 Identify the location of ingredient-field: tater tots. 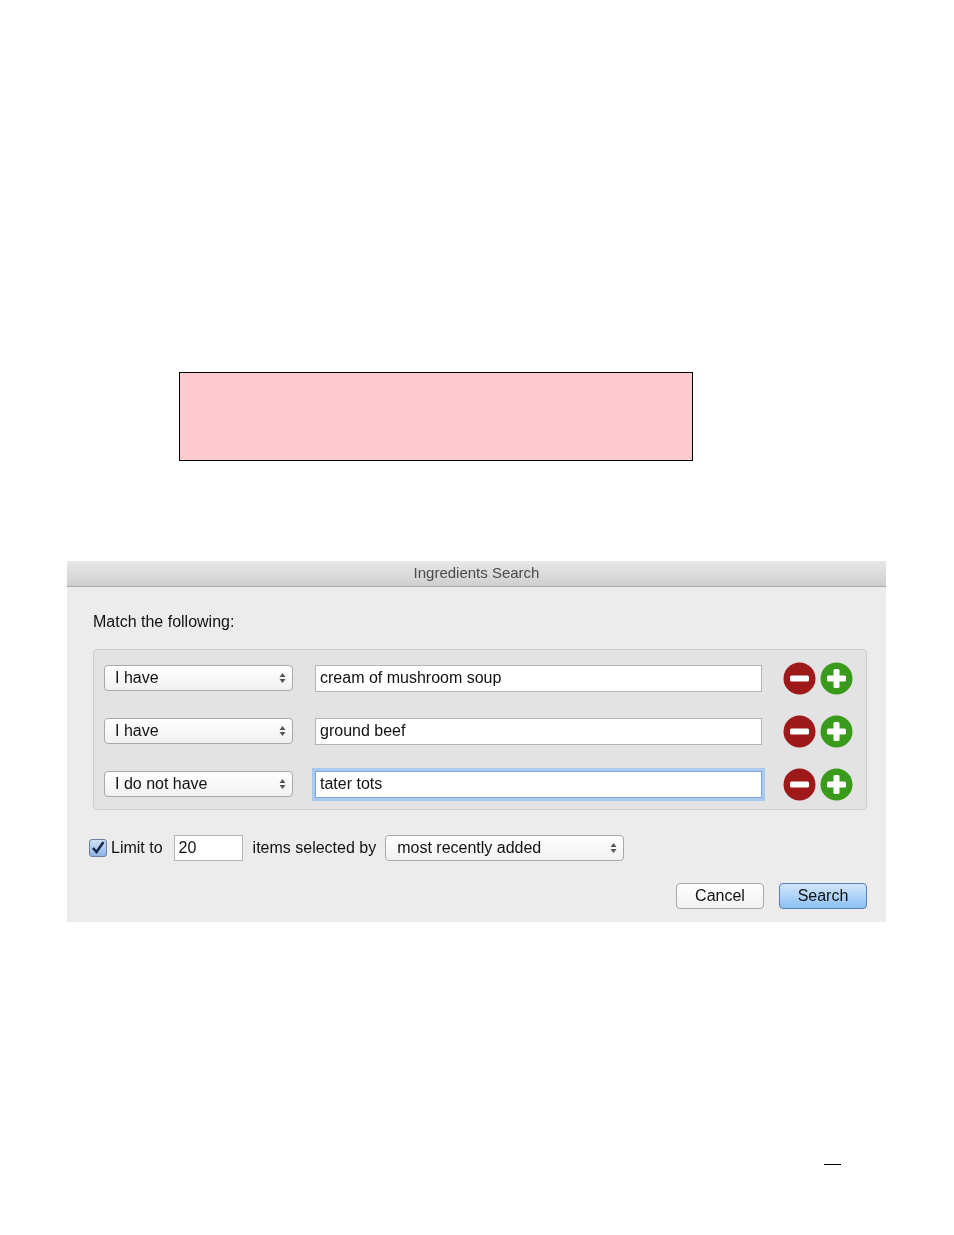
(538, 784).